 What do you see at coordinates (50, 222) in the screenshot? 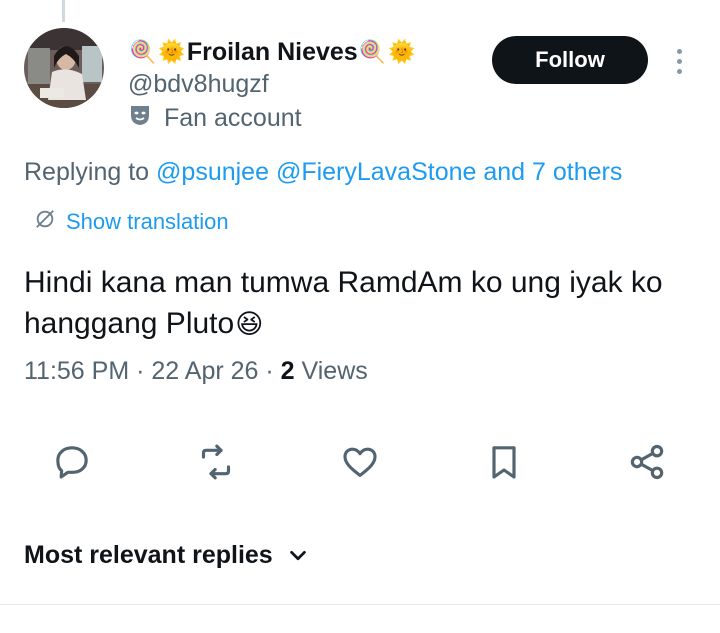
I see `translate-icon` at bounding box center [50, 222].